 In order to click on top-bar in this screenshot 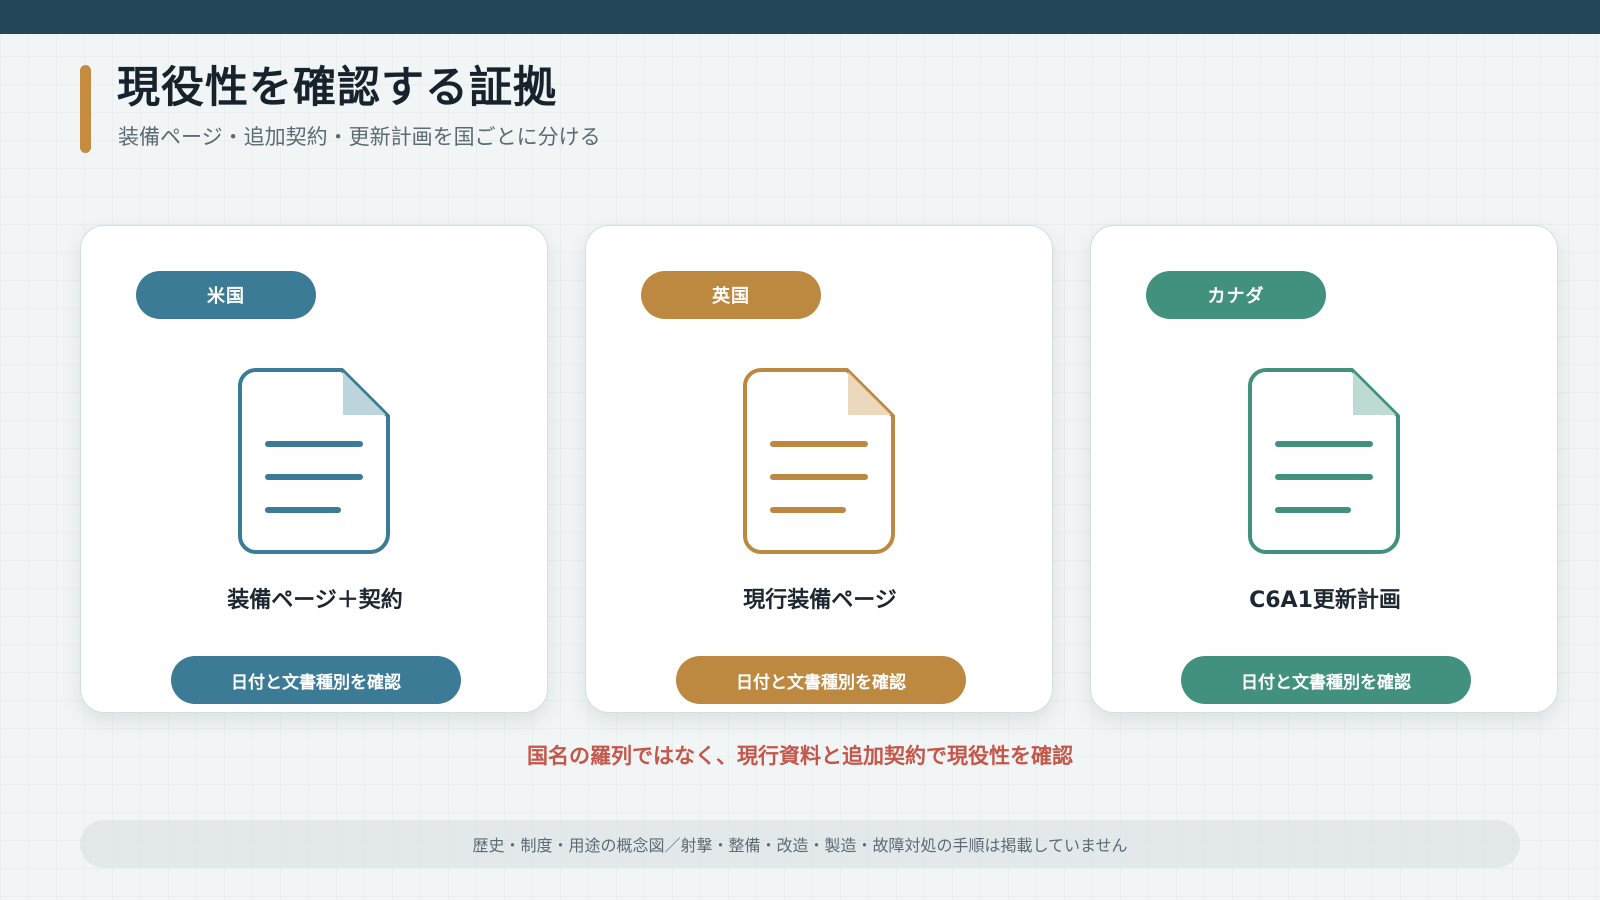, I will do `click(800, 17)`.